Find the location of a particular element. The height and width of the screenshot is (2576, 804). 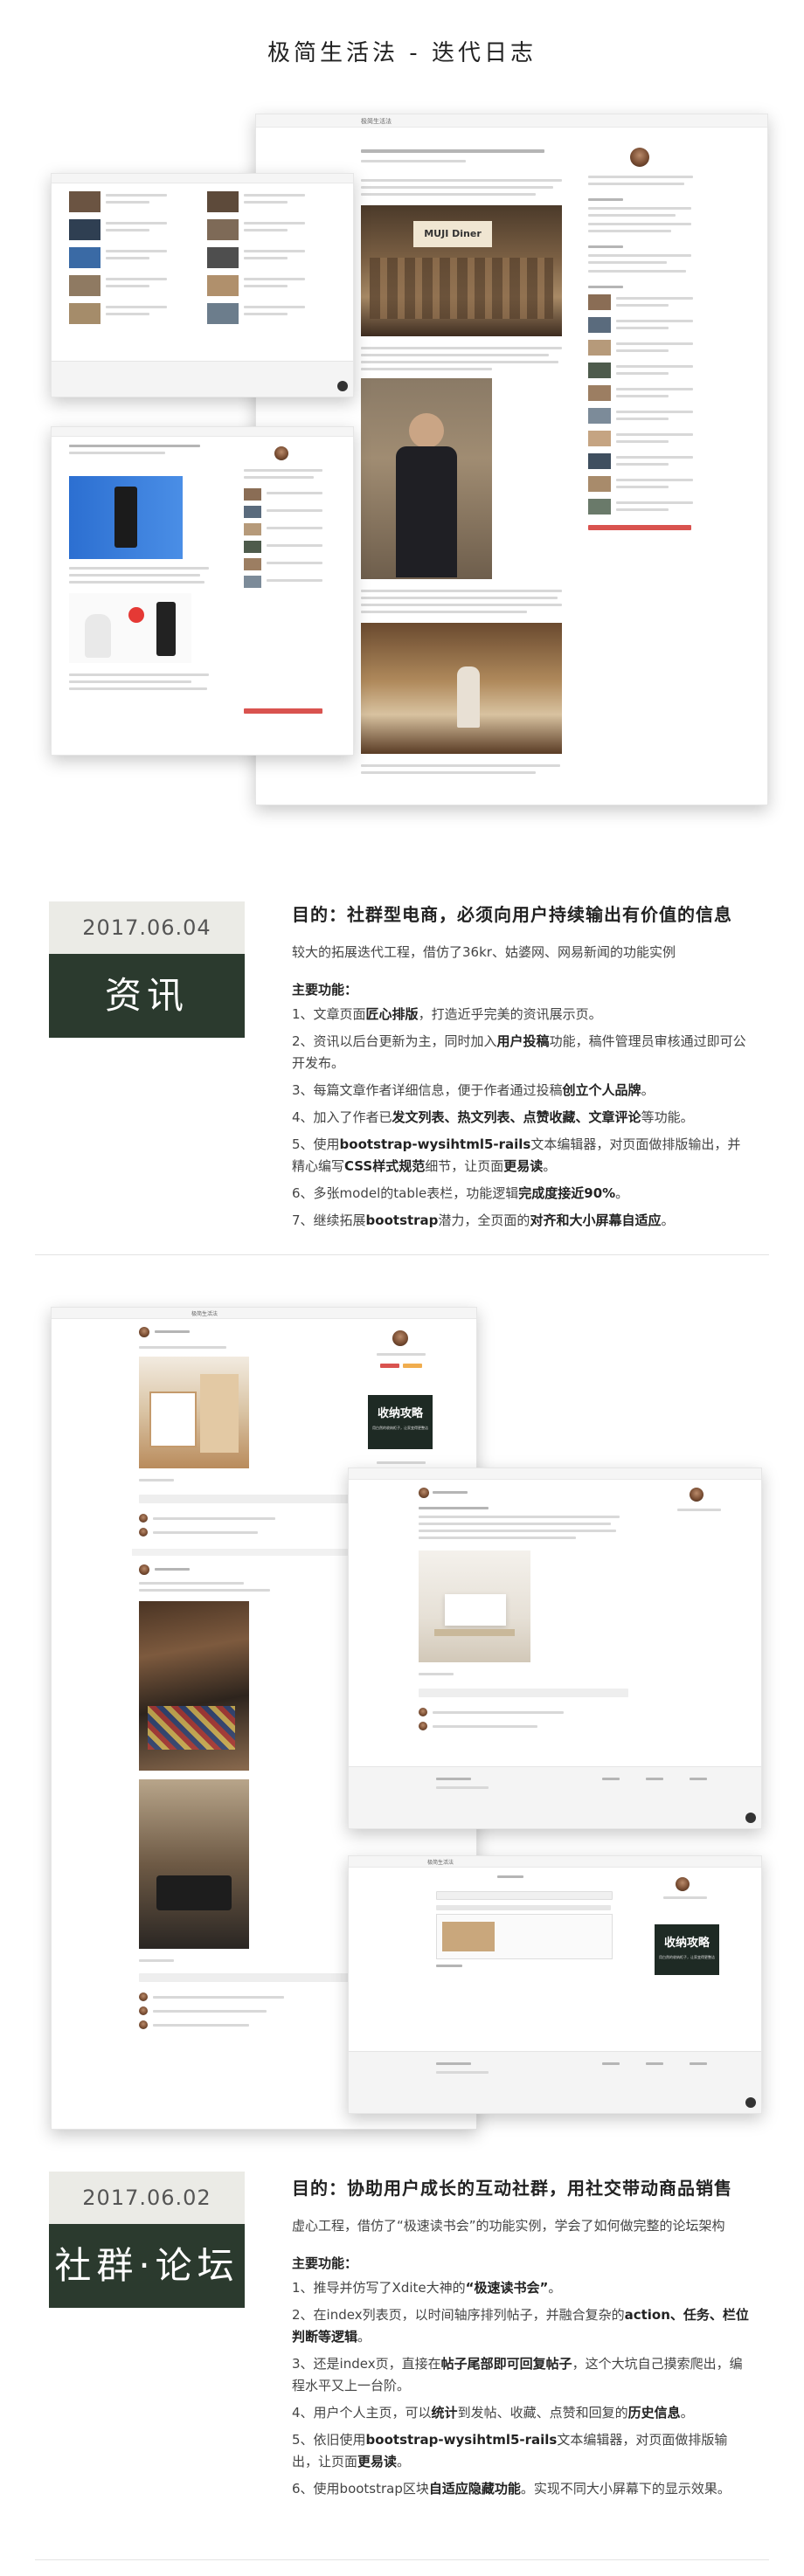

section1-tag: 资讯 is located at coordinates (147, 996).